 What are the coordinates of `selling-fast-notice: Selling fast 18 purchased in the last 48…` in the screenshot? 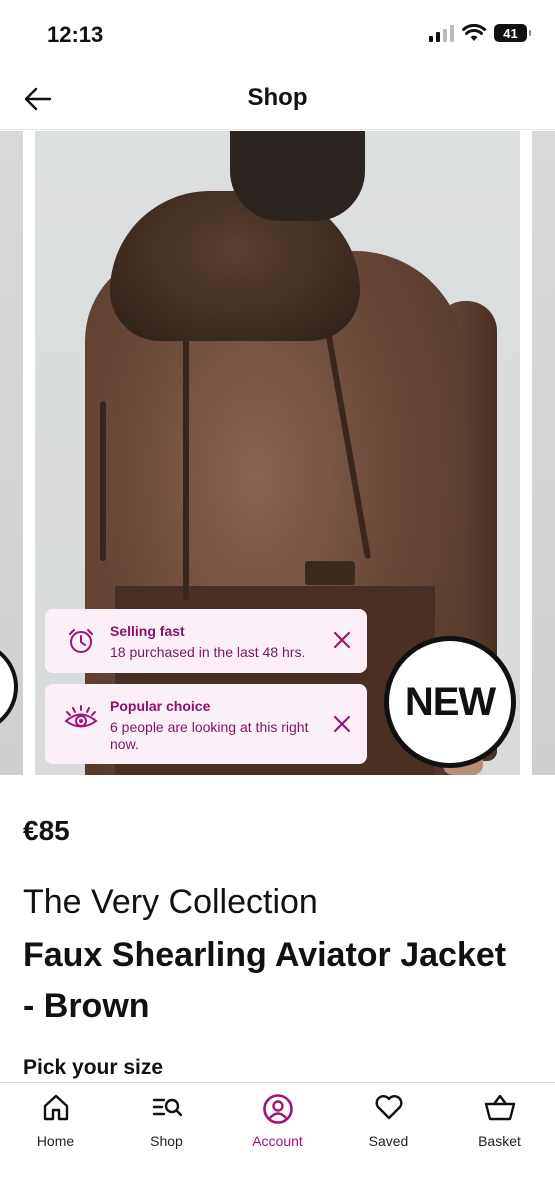 It's located at (206, 641).